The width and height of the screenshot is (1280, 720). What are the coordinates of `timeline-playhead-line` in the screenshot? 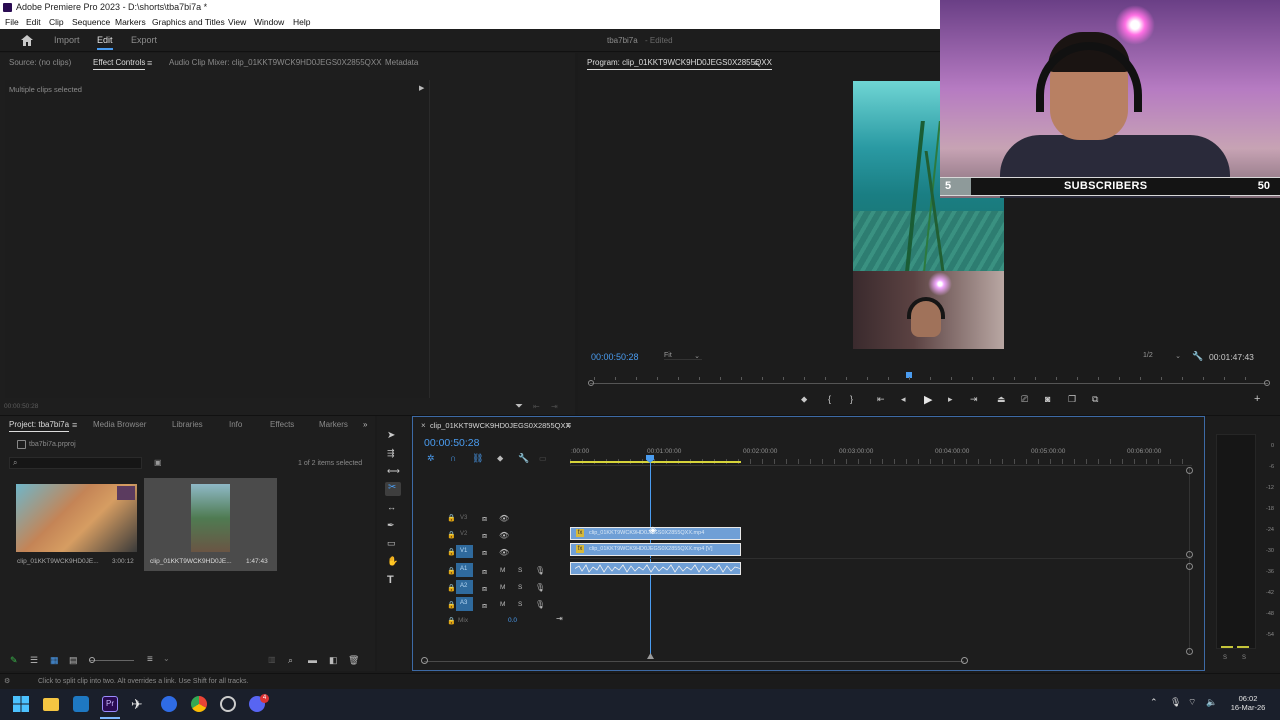 It's located at (650, 561).